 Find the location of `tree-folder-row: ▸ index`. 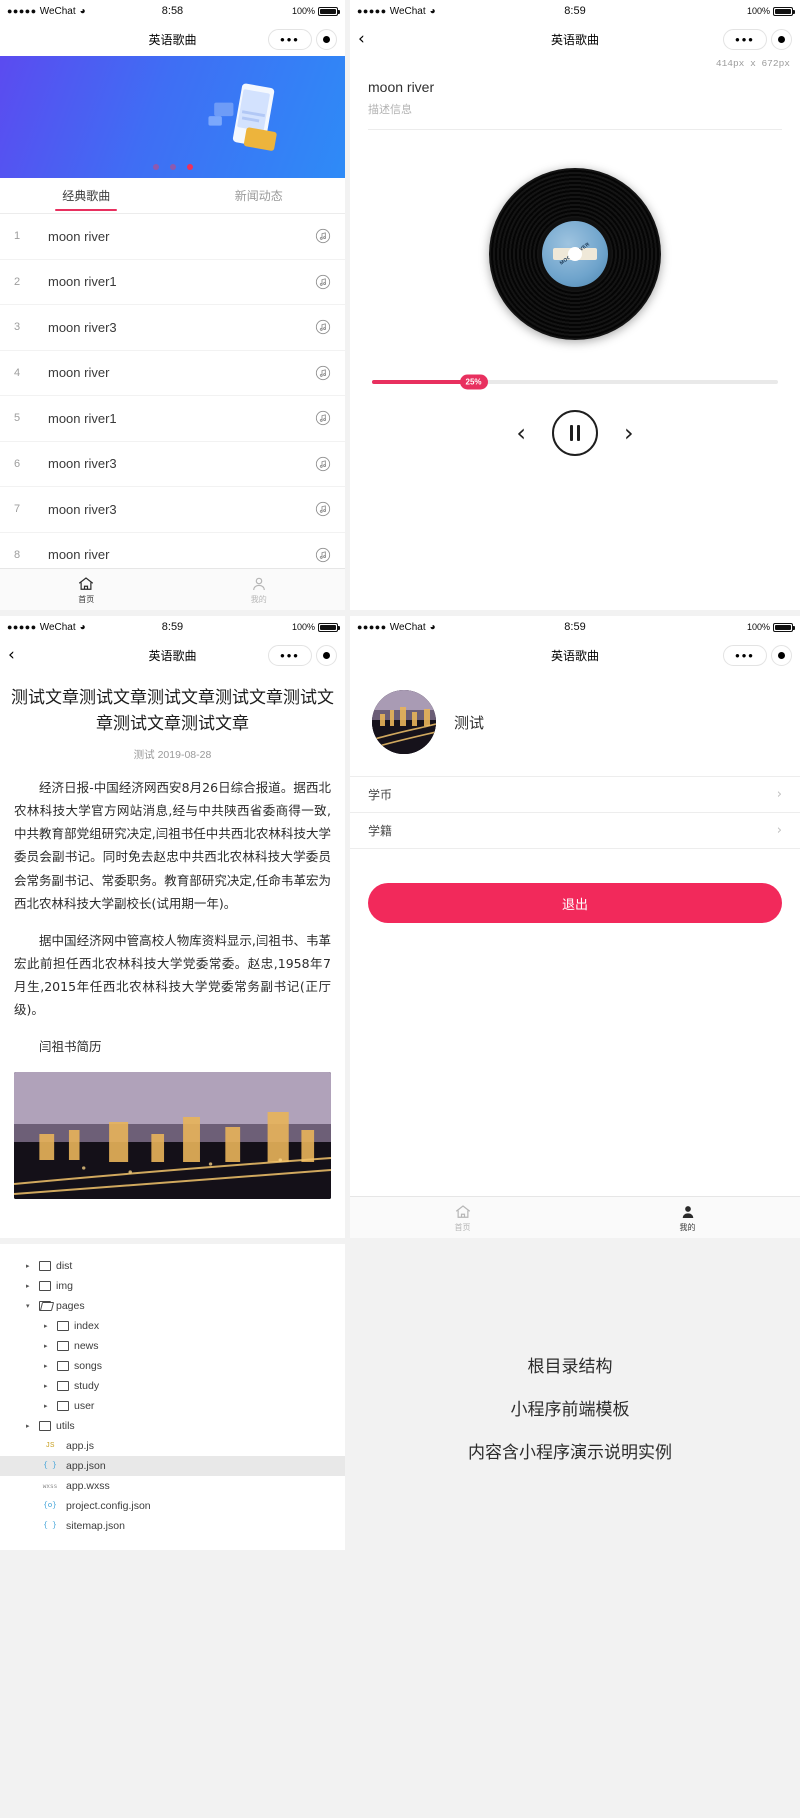

tree-folder-row: ▸ index is located at coordinates (172, 1326).